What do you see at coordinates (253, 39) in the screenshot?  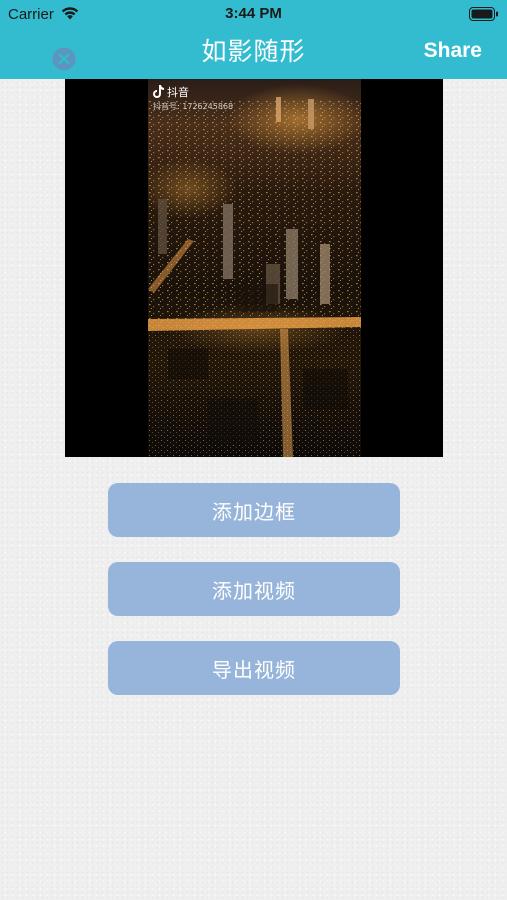 I see `navigation-bar: Carrier 3:44 PM 如影随形 Share` at bounding box center [253, 39].